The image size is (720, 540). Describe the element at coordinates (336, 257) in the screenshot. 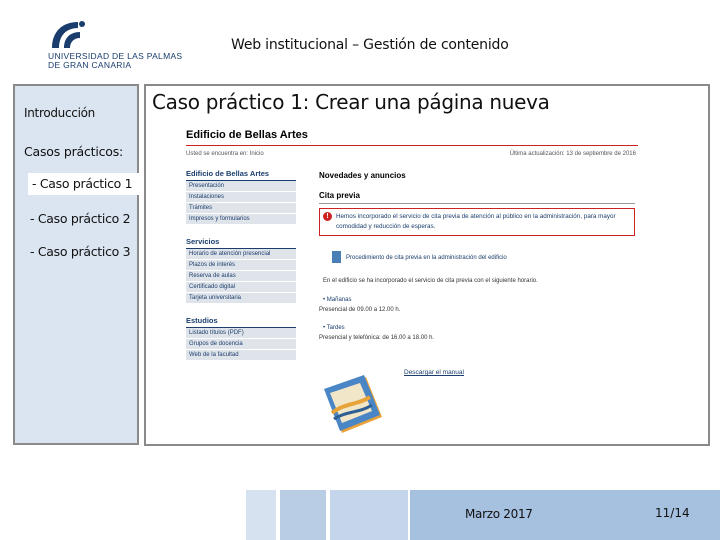

I see `document-icon` at that location.